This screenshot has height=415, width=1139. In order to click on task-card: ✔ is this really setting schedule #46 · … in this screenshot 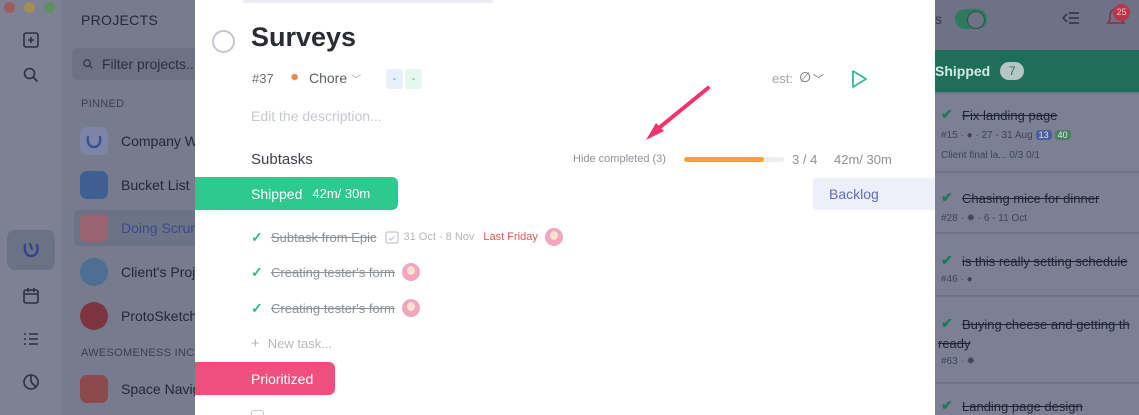, I will do `click(1037, 264)`.